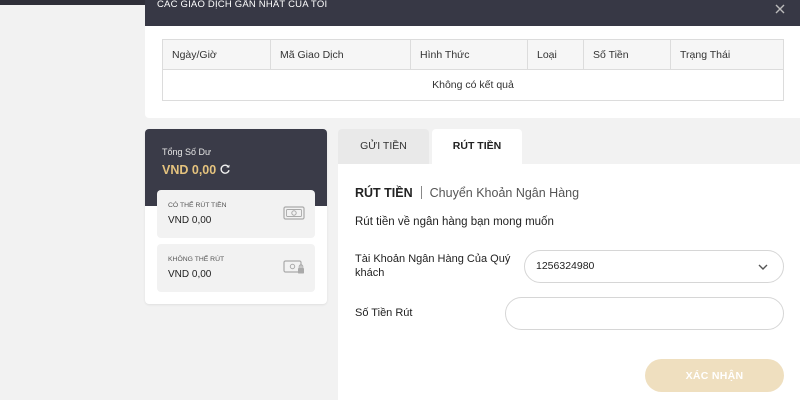  What do you see at coordinates (473, 85) in the screenshot?
I see `table-empty-message: Không có kết quả` at bounding box center [473, 85].